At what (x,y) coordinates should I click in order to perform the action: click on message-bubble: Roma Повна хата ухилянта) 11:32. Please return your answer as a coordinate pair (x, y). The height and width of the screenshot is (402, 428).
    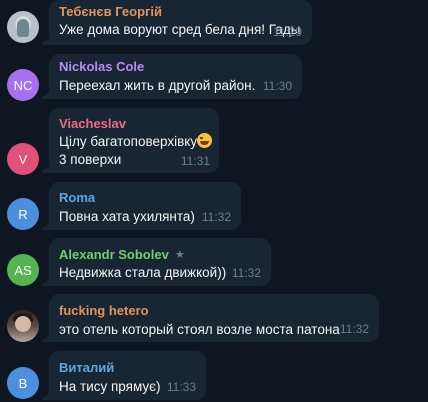
    Looking at the image, I should click on (141, 206).